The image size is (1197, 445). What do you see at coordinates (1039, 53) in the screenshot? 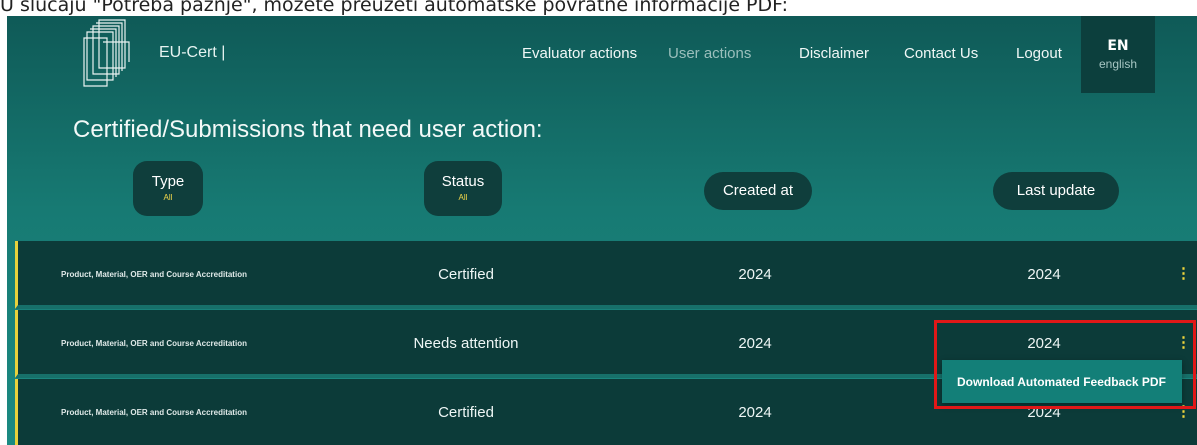
I see `nav-logout: Logout` at bounding box center [1039, 53].